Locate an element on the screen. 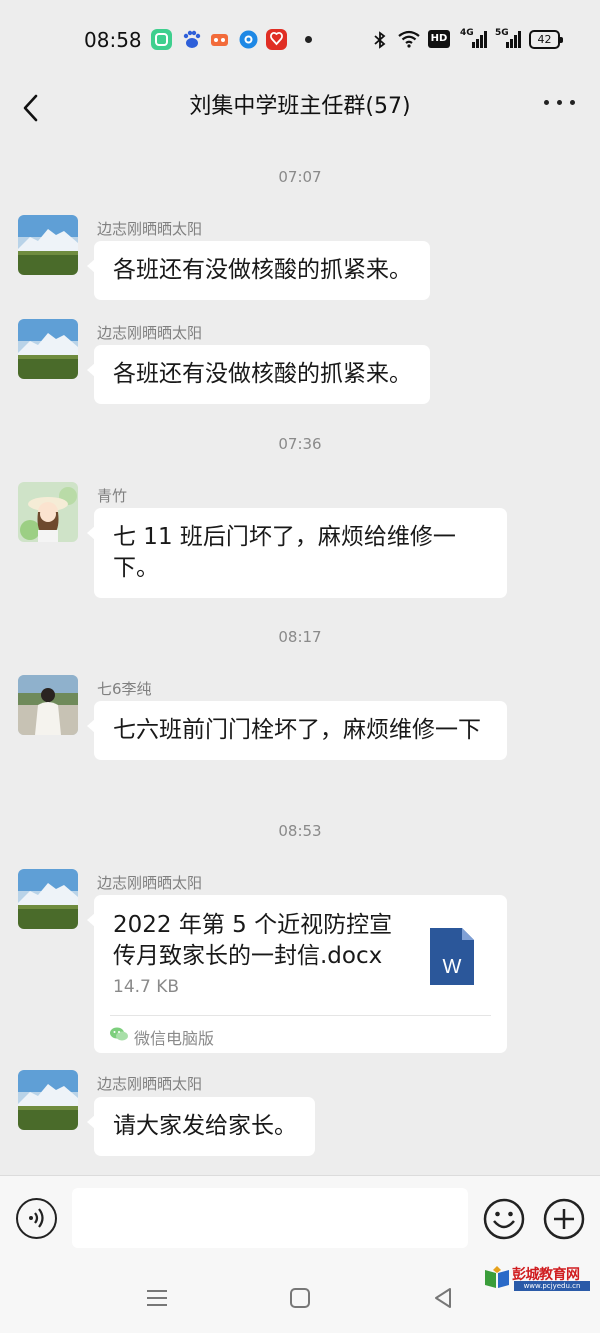 The width and height of the screenshot is (600, 1333). svg-text: W is located at coordinates (452, 967).